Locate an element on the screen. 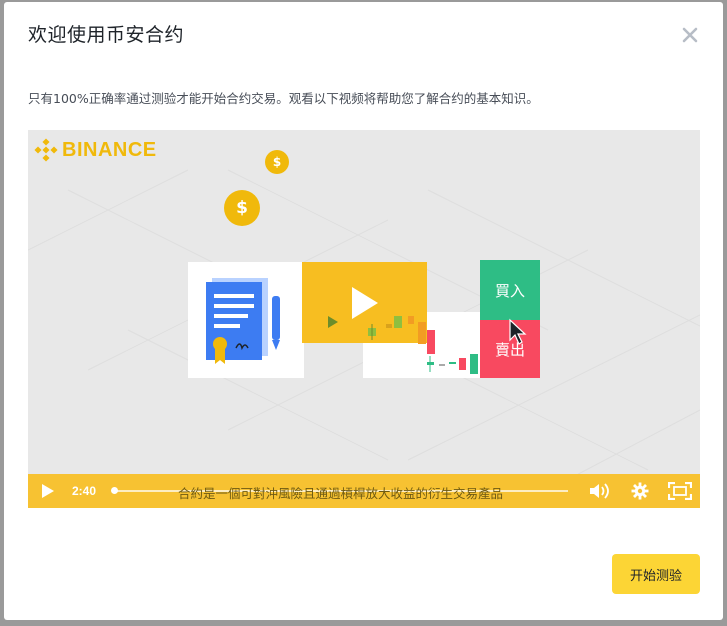  fullscreen-icon is located at coordinates (680, 491).